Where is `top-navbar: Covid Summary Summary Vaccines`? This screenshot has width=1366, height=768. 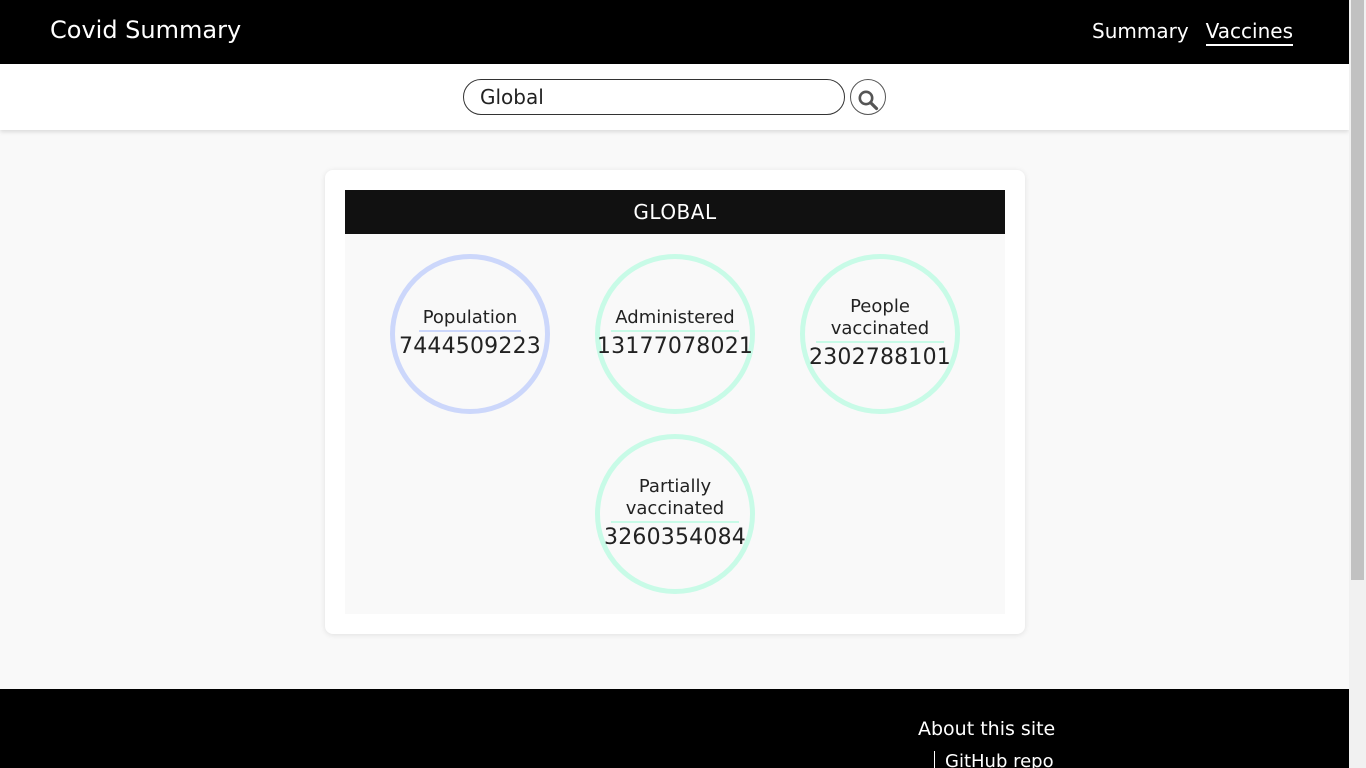
top-navbar: Covid Summary Summary Vaccines is located at coordinates (674, 32).